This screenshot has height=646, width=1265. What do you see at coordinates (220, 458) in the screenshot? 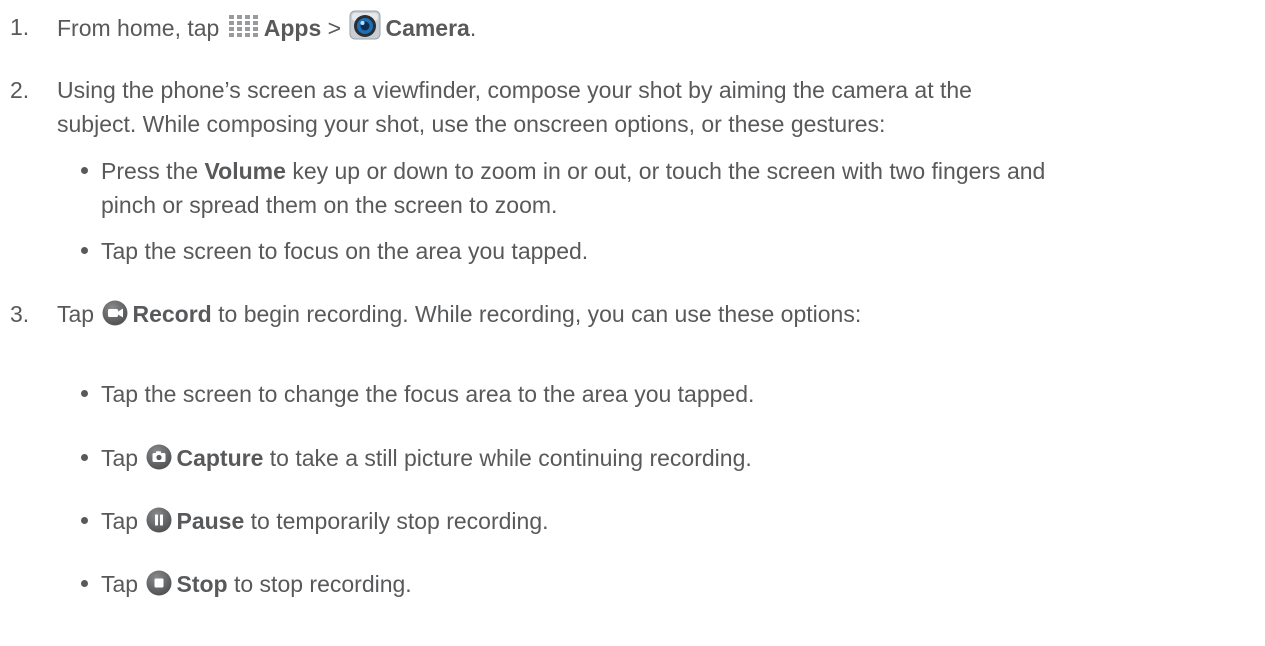
I see `capture-label: Capture` at bounding box center [220, 458].